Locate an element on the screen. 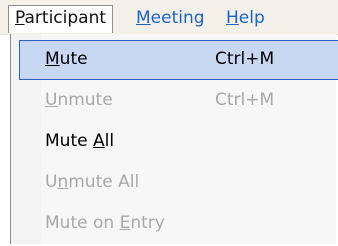 This screenshot has height=246, width=338. menu-item-unmute-all-suffix: mute All is located at coordinates (104, 182).